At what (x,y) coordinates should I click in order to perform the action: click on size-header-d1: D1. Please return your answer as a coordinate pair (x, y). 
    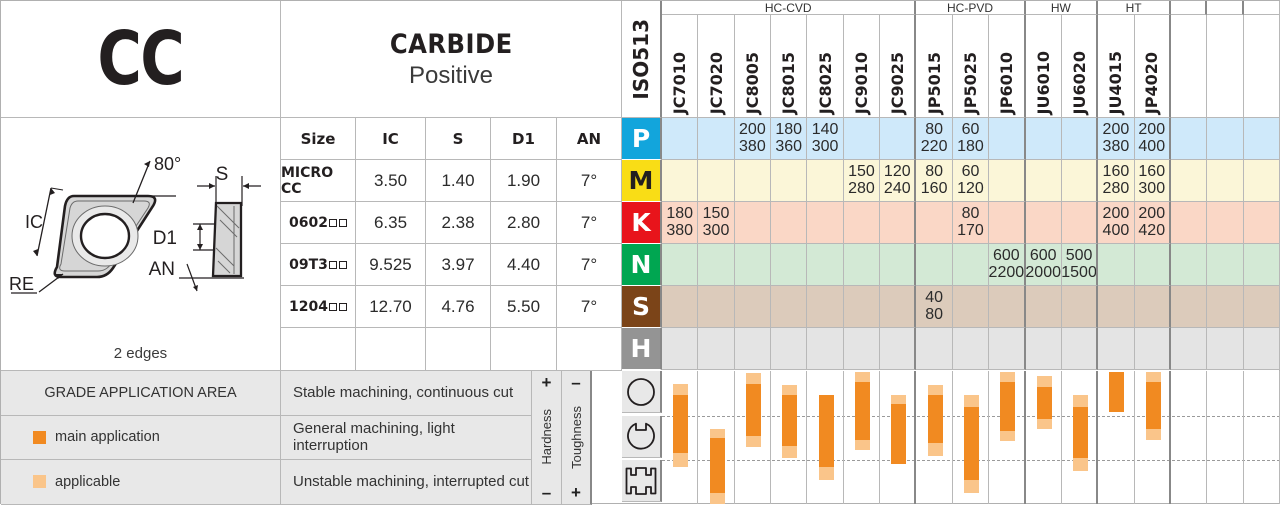
    Looking at the image, I should click on (524, 139).